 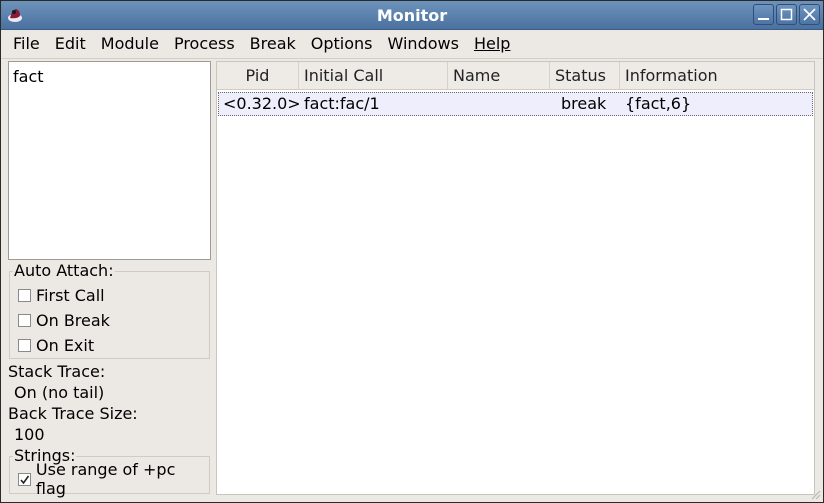 What do you see at coordinates (109, 76) in the screenshot?
I see `module-list-item: fact` at bounding box center [109, 76].